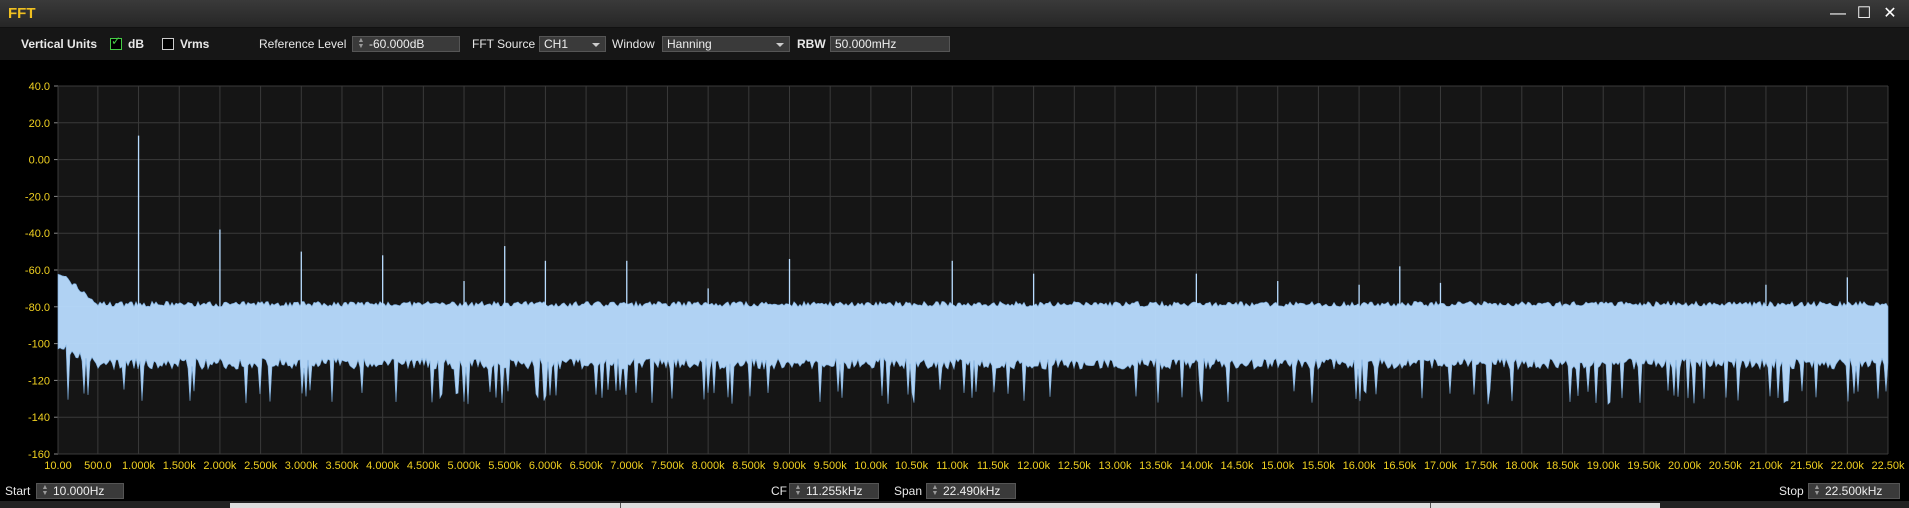 The height and width of the screenshot is (508, 1909). Describe the element at coordinates (37, 197) in the screenshot. I see `y-tick-label: -20.0` at that location.